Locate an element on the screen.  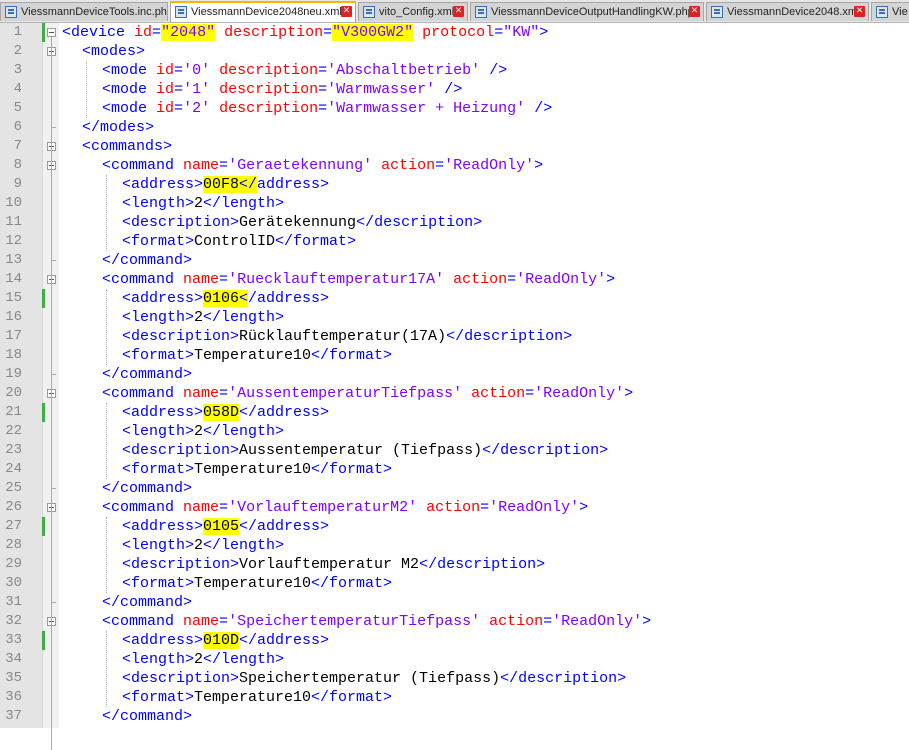
code-token: <description> is located at coordinates (181, 678).